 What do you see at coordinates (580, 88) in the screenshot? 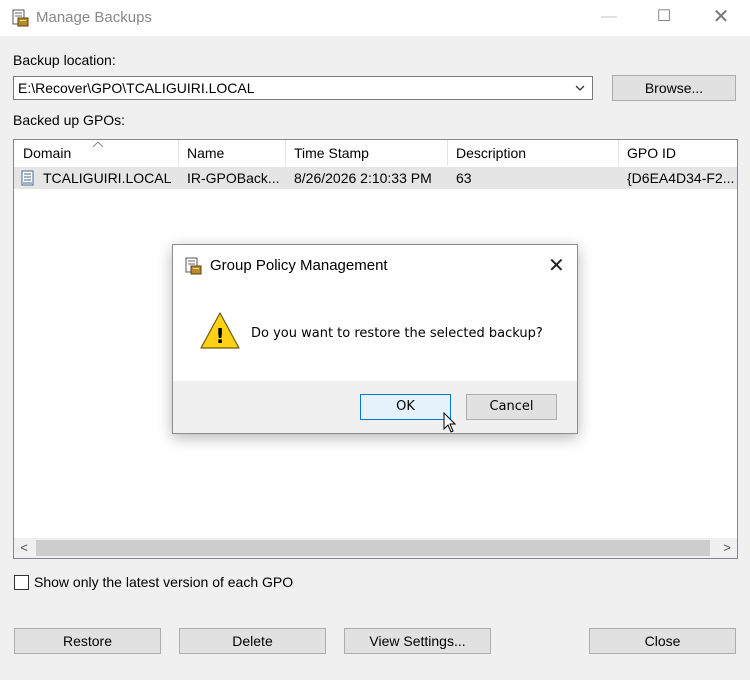
I see `dropdown-chevron-icon` at bounding box center [580, 88].